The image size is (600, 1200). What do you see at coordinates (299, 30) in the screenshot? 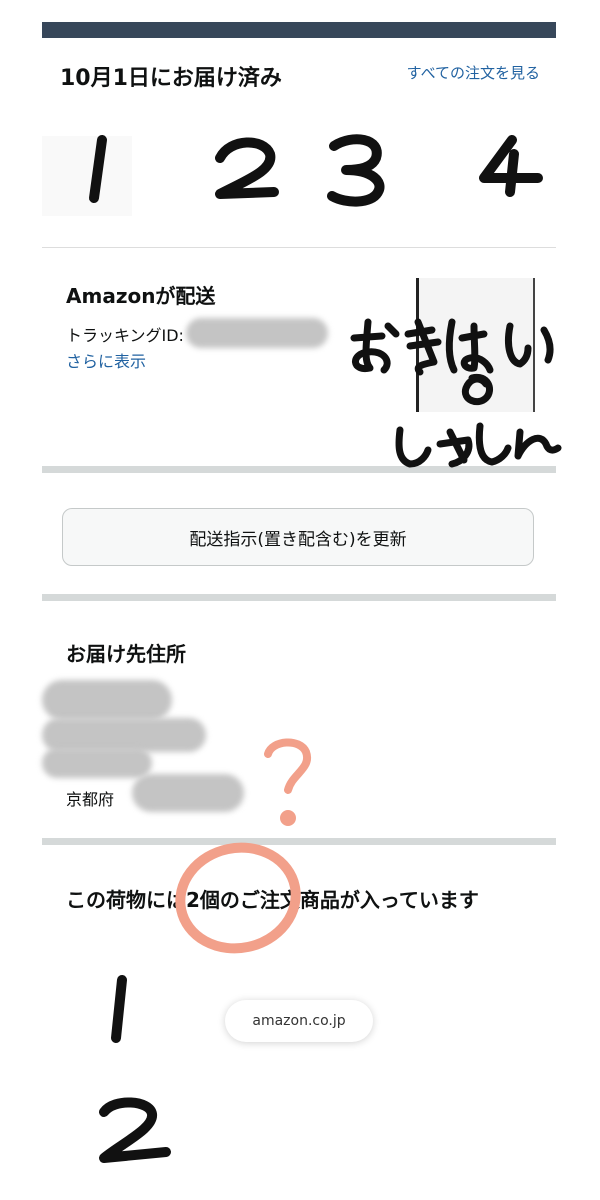
I see `top-bar` at bounding box center [299, 30].